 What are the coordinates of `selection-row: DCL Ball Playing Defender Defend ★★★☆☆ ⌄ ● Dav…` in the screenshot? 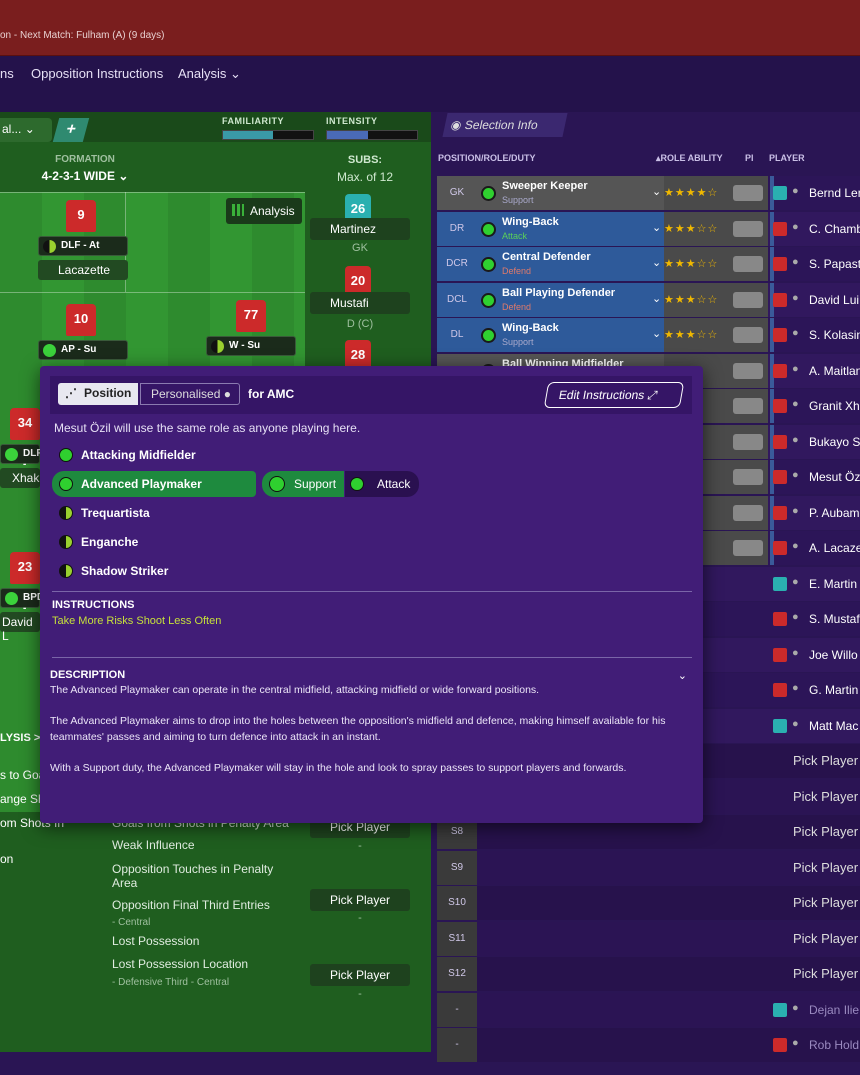 It's located at (648, 299).